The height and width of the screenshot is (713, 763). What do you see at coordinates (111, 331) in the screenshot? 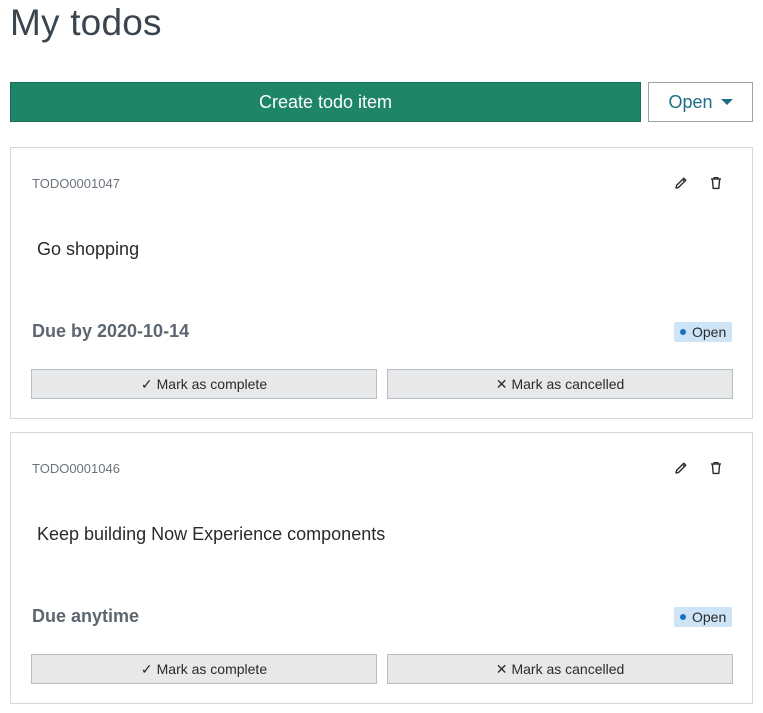
I see `due-date: Due by 2020-10-14` at bounding box center [111, 331].